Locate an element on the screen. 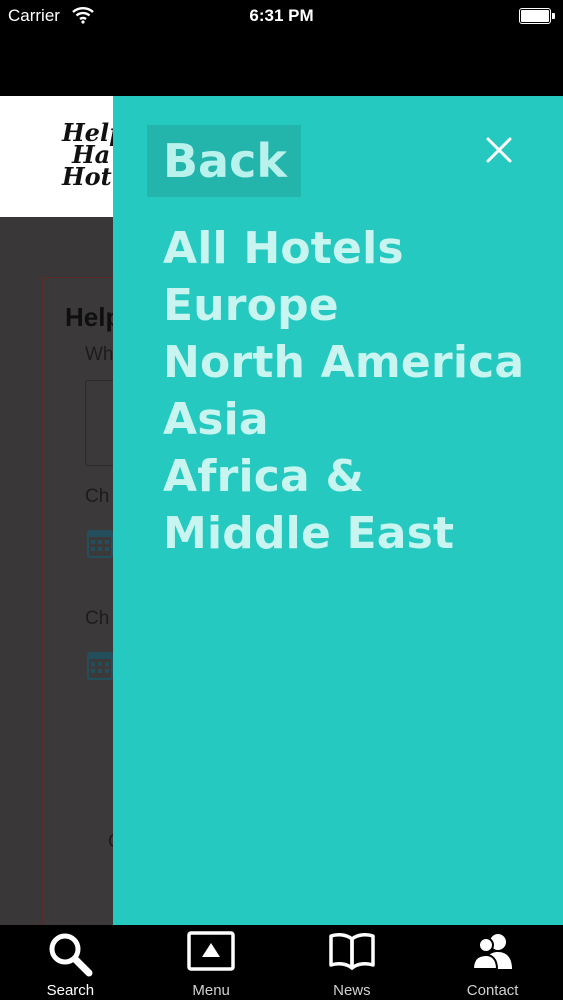 The height and width of the screenshot is (1000, 563). tab-label: Menu is located at coordinates (211, 990).